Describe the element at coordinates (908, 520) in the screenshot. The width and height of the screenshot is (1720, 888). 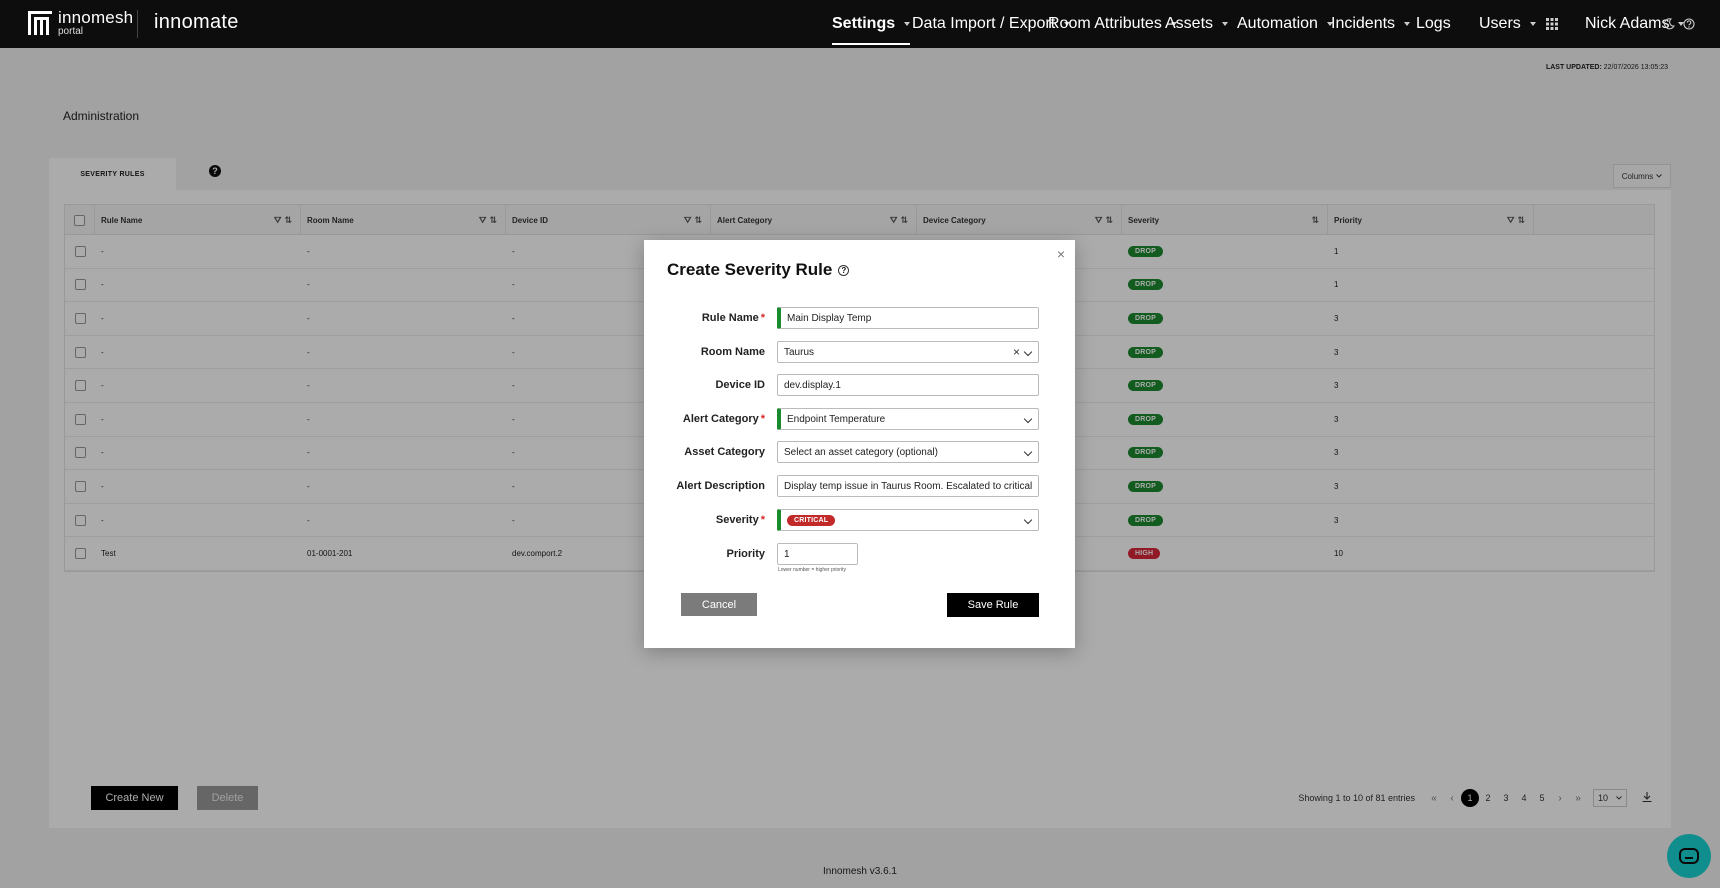
I see `severity-select: CRITICAL` at that location.